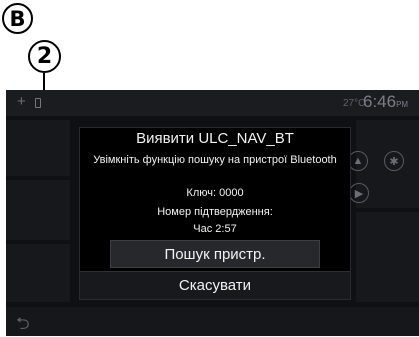 This screenshot has width=419, height=337. I want to click on timer: Час 2:57, so click(215, 229).